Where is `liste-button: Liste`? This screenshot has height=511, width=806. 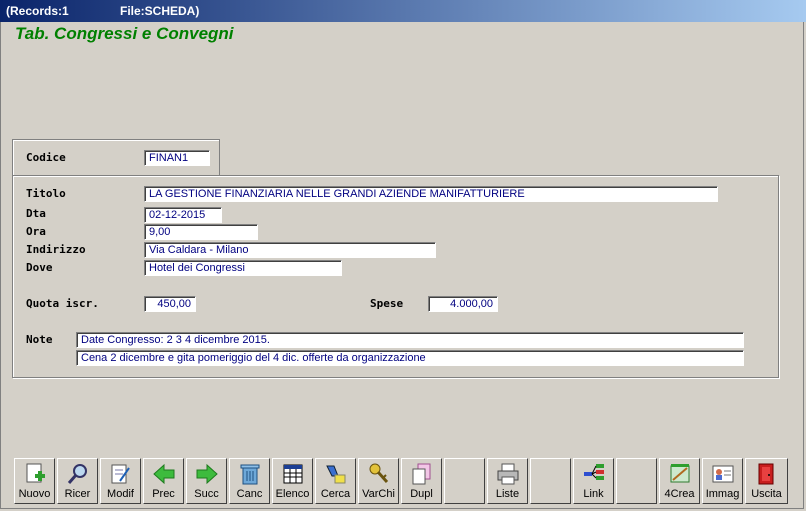 liste-button: Liste is located at coordinates (507, 481).